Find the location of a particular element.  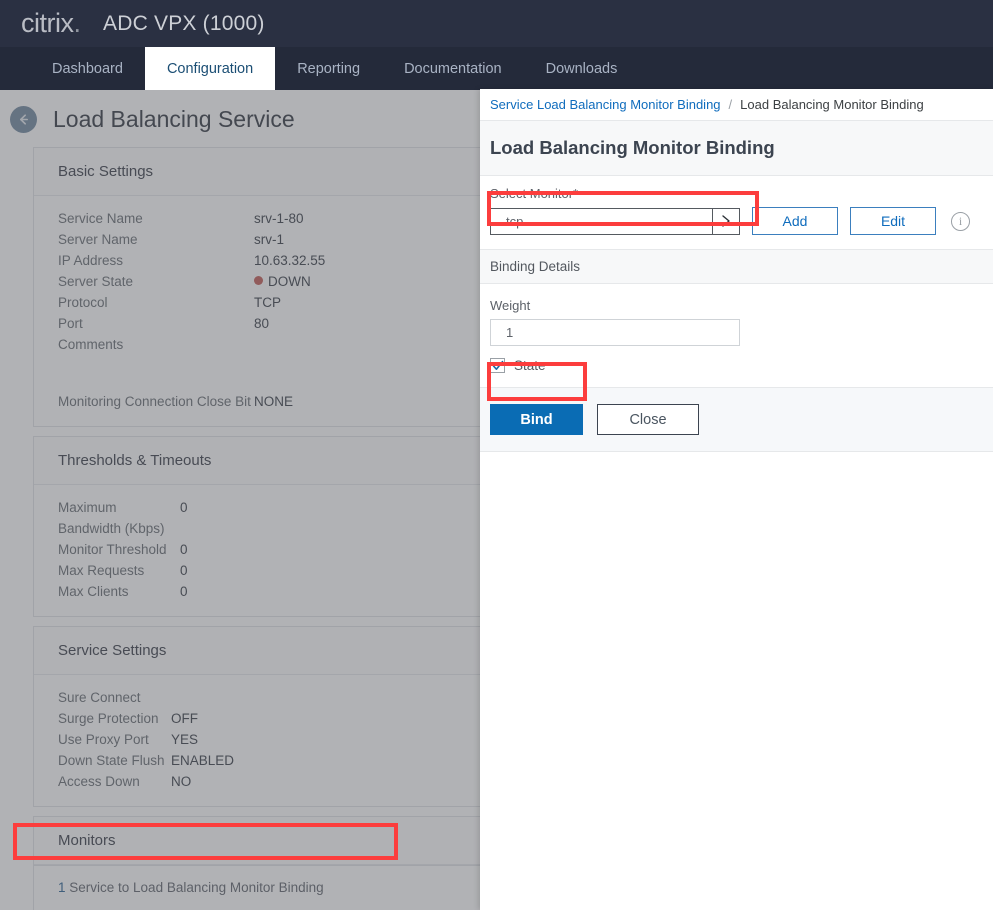

edit-monitor-button: Edit is located at coordinates (893, 221).